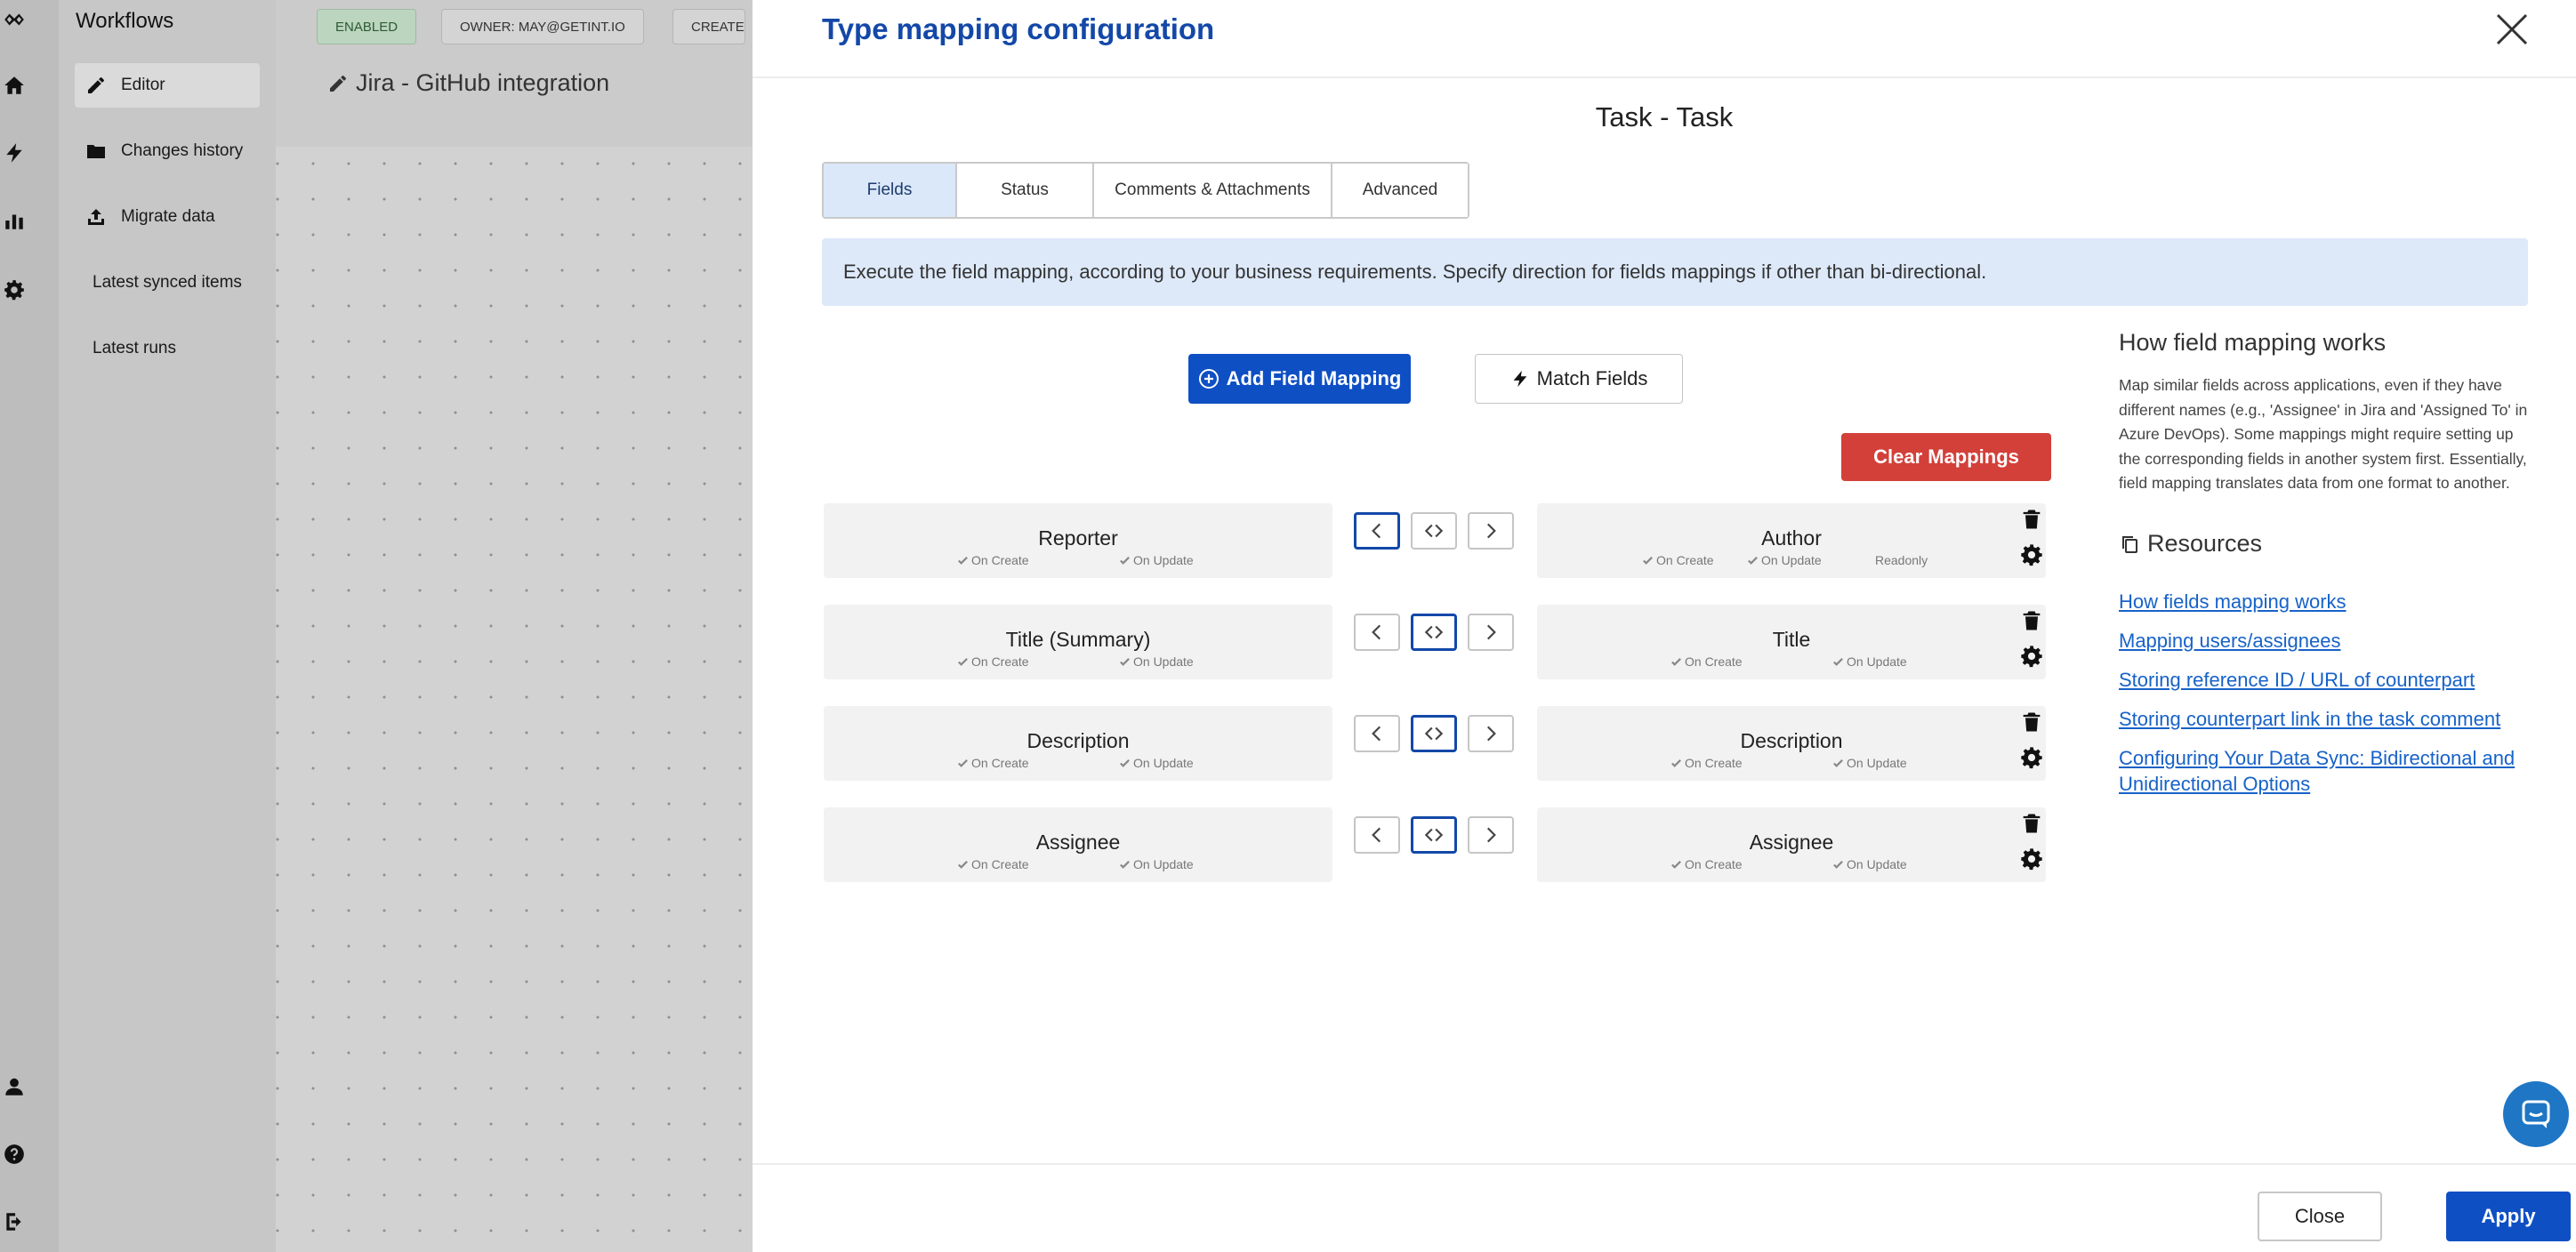 The width and height of the screenshot is (2576, 1252). Describe the element at coordinates (1664, 116) in the screenshot. I see `modal-subtitle: Task - Task` at that location.